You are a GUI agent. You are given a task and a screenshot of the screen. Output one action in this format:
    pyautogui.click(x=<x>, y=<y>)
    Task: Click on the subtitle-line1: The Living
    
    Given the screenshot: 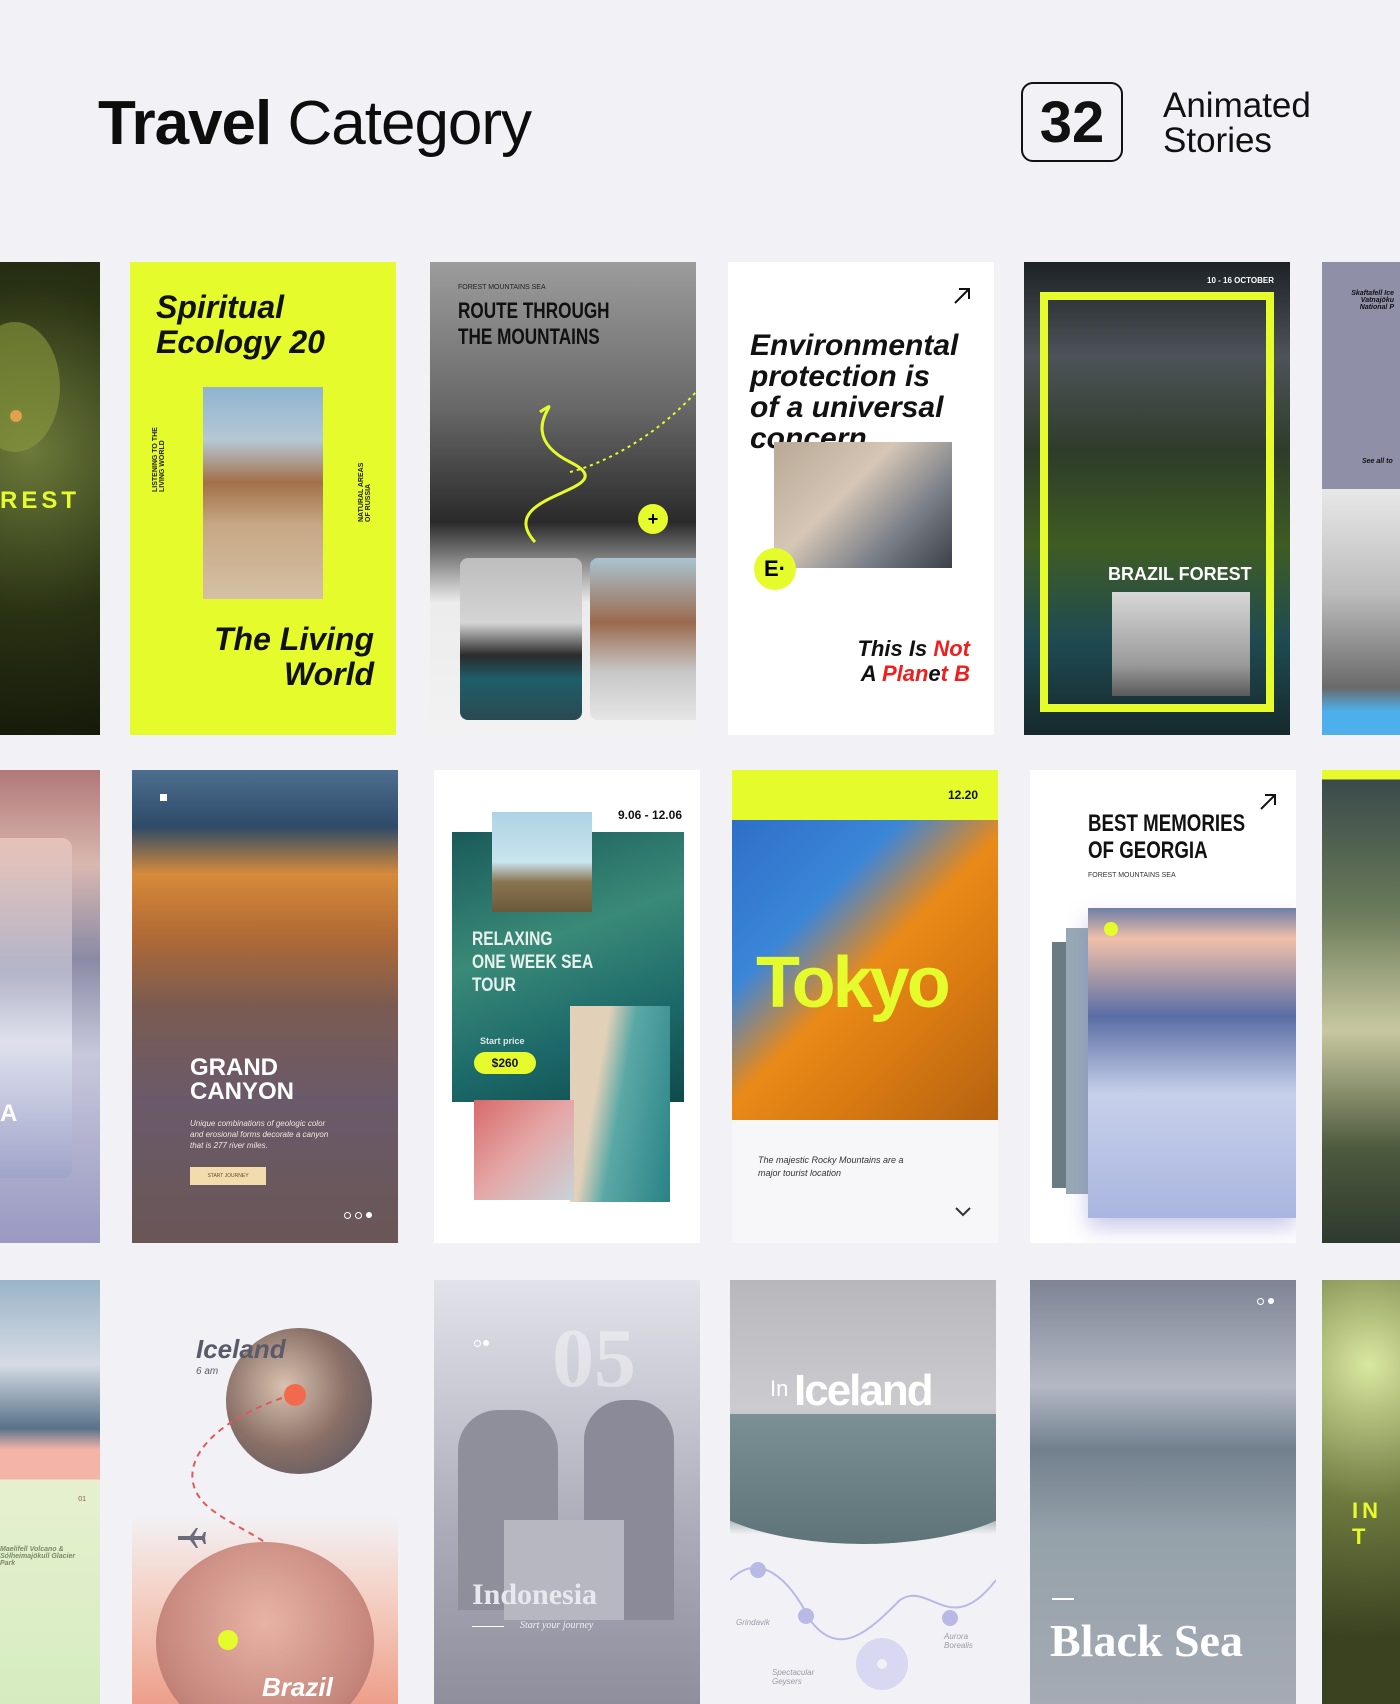 What is the action you would take?
    pyautogui.click(x=294, y=639)
    